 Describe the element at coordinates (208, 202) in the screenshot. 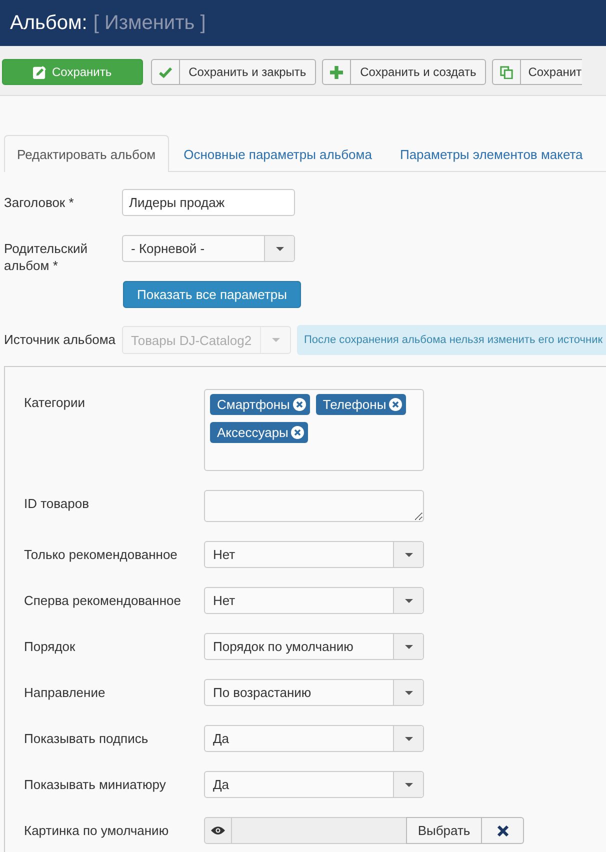

I see `title-field: Лидеры продаж` at that location.